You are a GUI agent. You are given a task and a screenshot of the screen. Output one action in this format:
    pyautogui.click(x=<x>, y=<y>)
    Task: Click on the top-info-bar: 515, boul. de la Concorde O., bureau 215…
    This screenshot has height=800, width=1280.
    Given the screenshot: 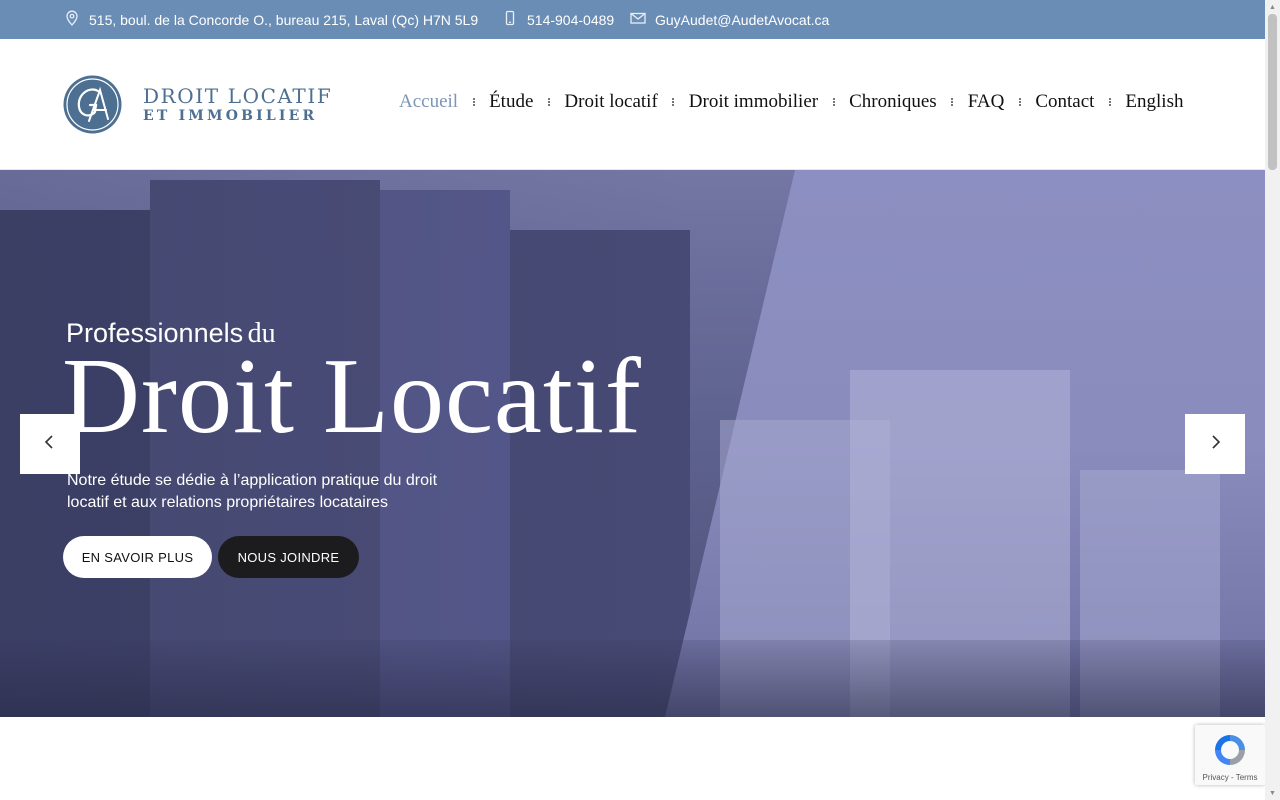 What is the action you would take?
    pyautogui.click(x=632, y=19)
    